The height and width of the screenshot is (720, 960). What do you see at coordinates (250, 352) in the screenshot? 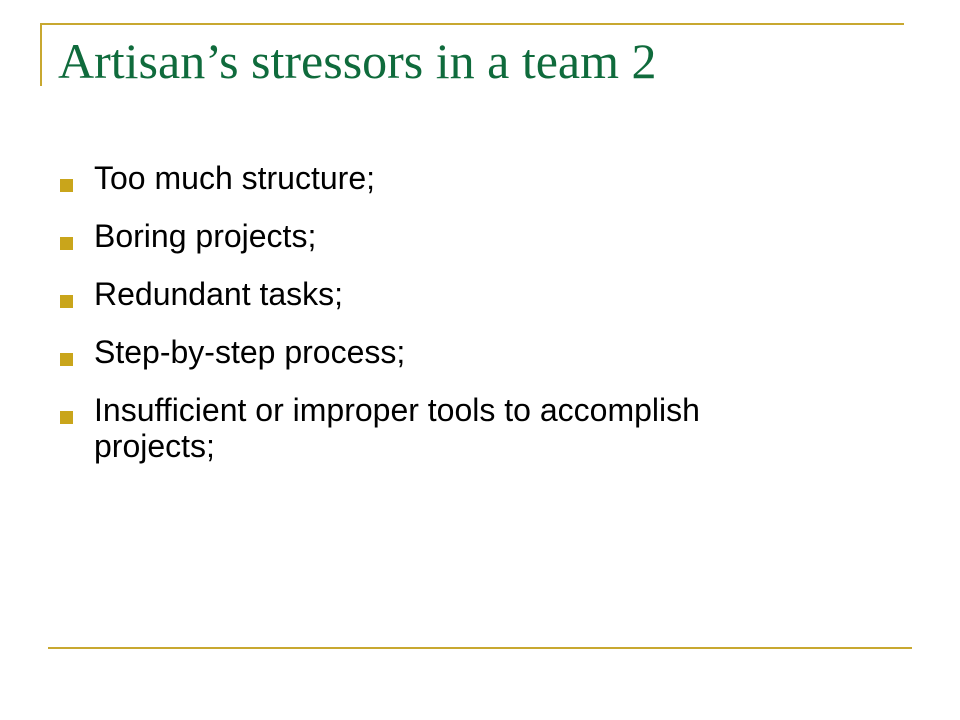
I see `bullet-text: Step-by-step process;` at bounding box center [250, 352].